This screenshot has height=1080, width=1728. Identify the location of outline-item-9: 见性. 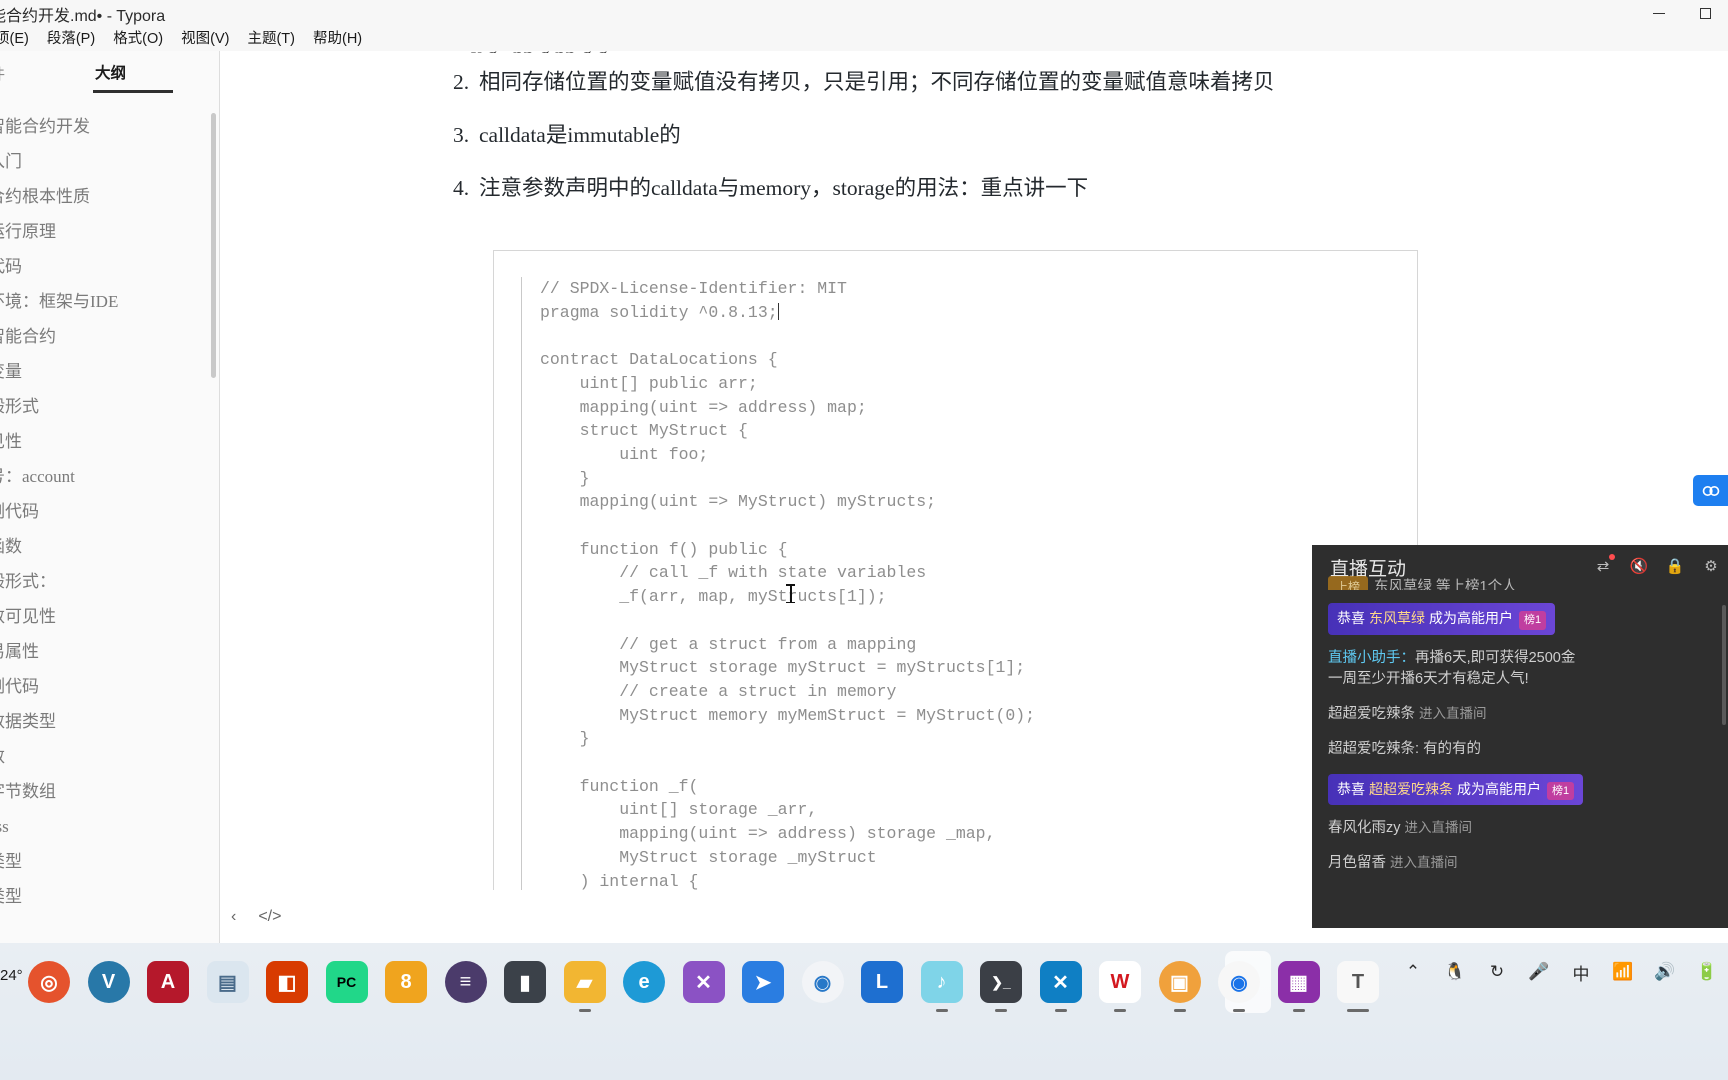
(109, 441).